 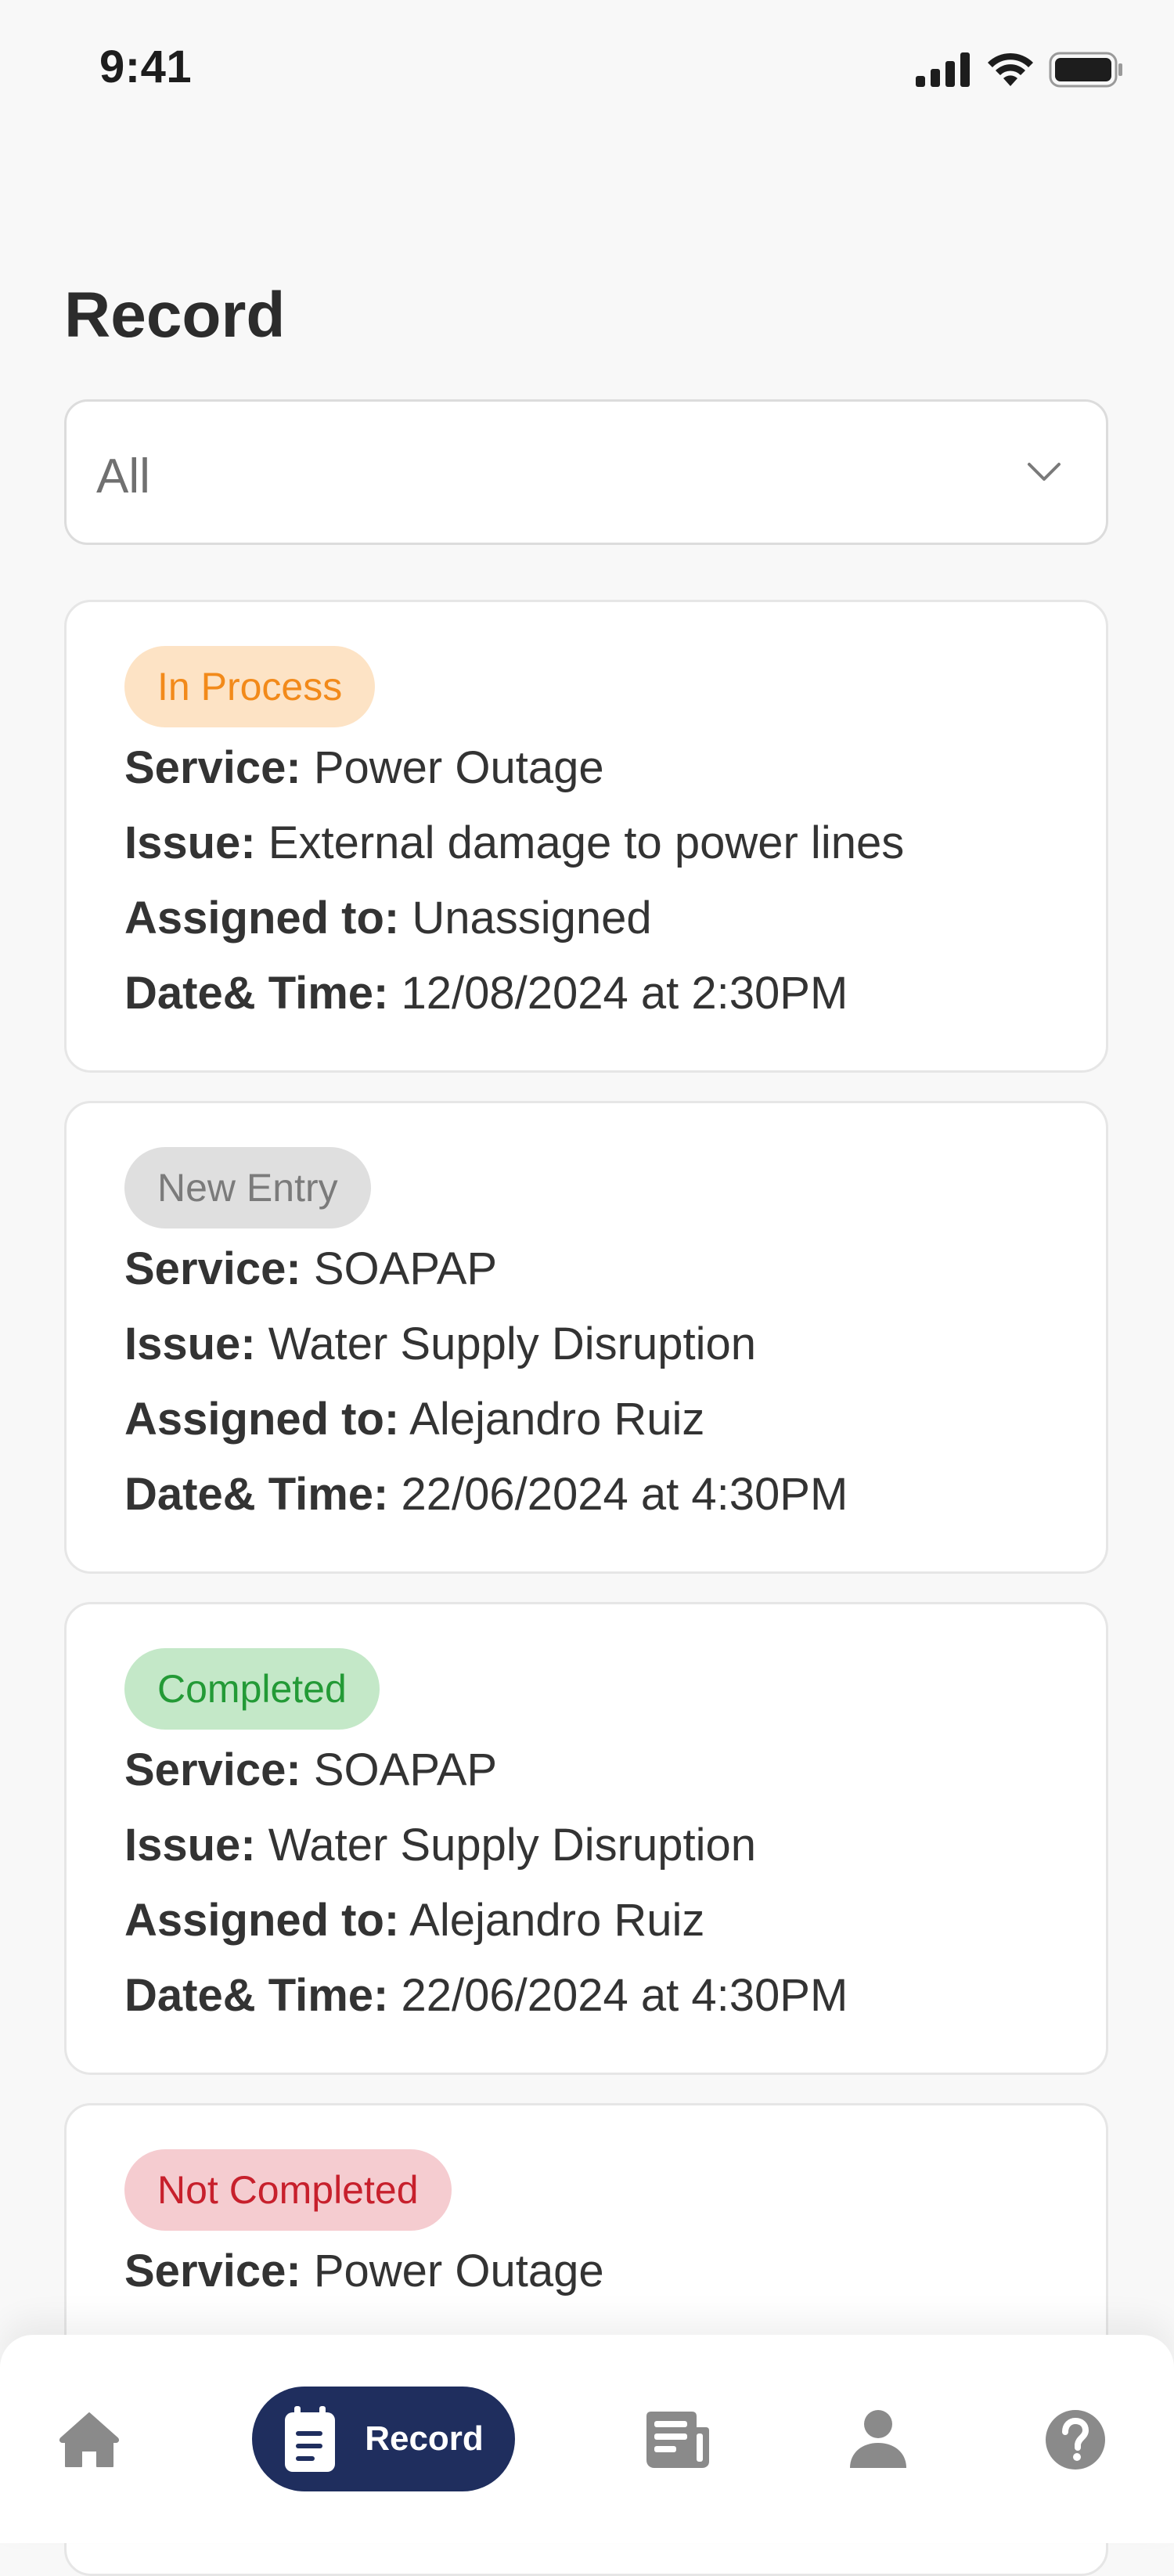 I want to click on cellular-signal-icon, so click(x=943, y=69).